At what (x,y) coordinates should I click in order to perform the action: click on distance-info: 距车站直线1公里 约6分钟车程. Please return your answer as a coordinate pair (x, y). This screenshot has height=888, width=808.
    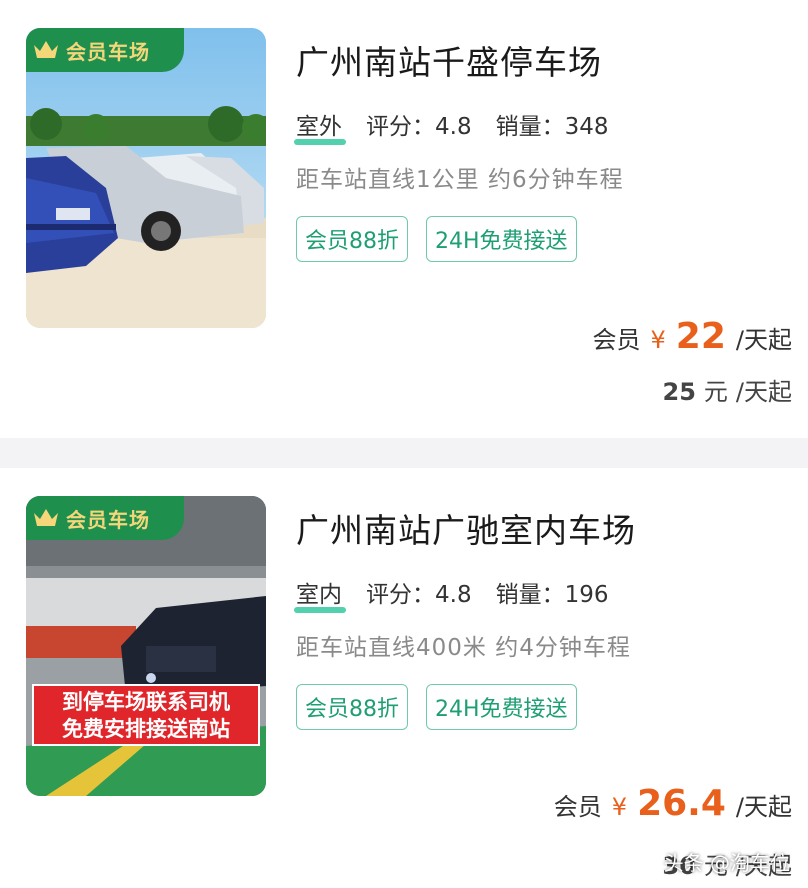
    Looking at the image, I should click on (460, 180).